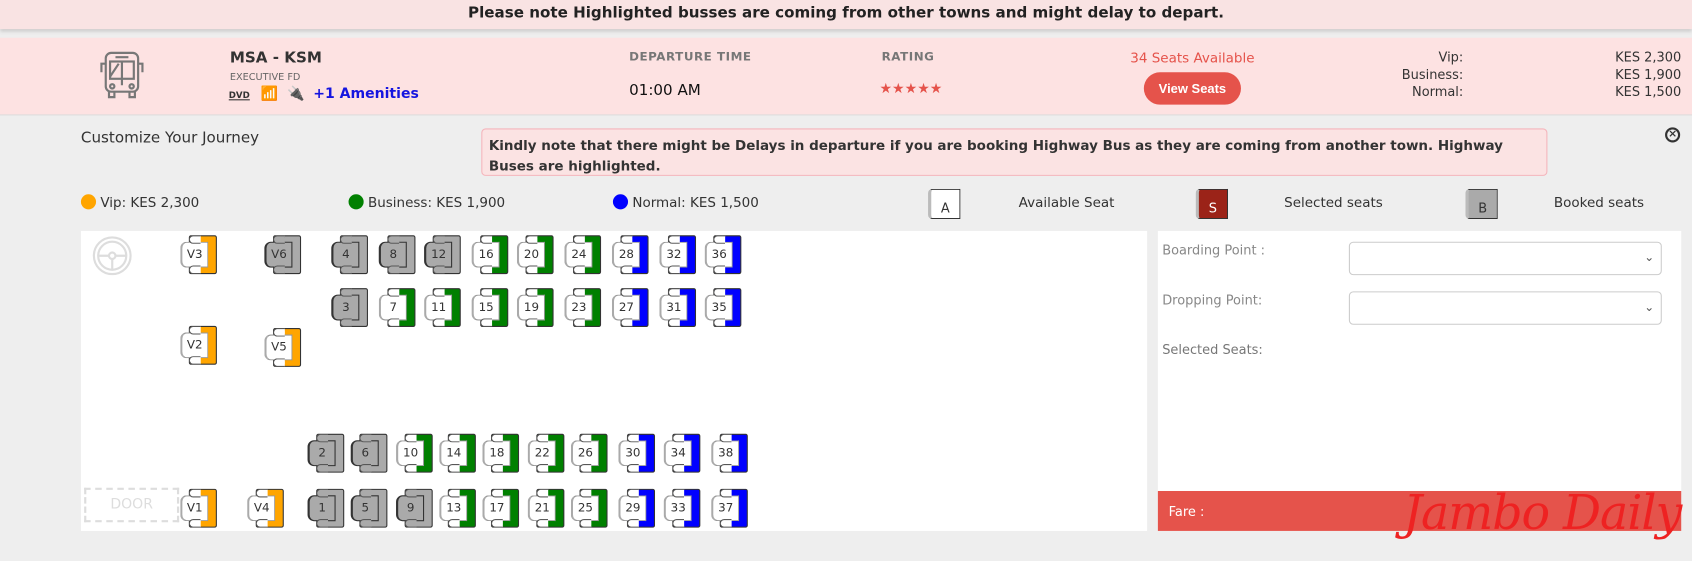 The width and height of the screenshot is (1692, 561). I want to click on seat-7: 7, so click(397, 307).